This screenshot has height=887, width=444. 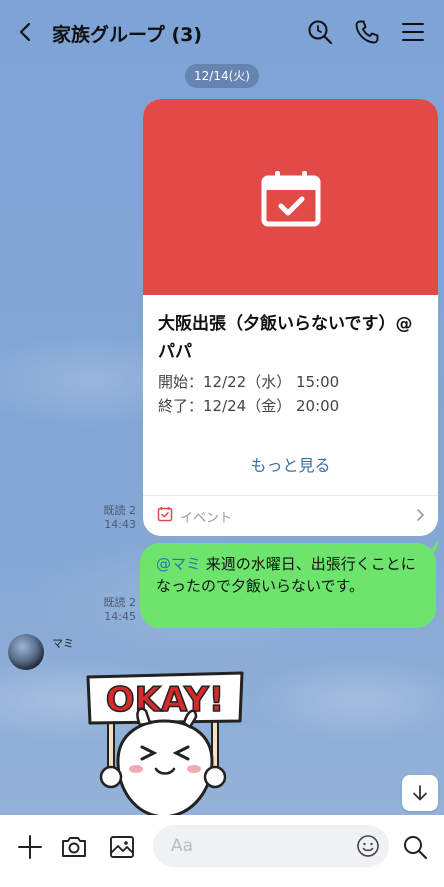 I want to click on message-input, so click(x=271, y=846).